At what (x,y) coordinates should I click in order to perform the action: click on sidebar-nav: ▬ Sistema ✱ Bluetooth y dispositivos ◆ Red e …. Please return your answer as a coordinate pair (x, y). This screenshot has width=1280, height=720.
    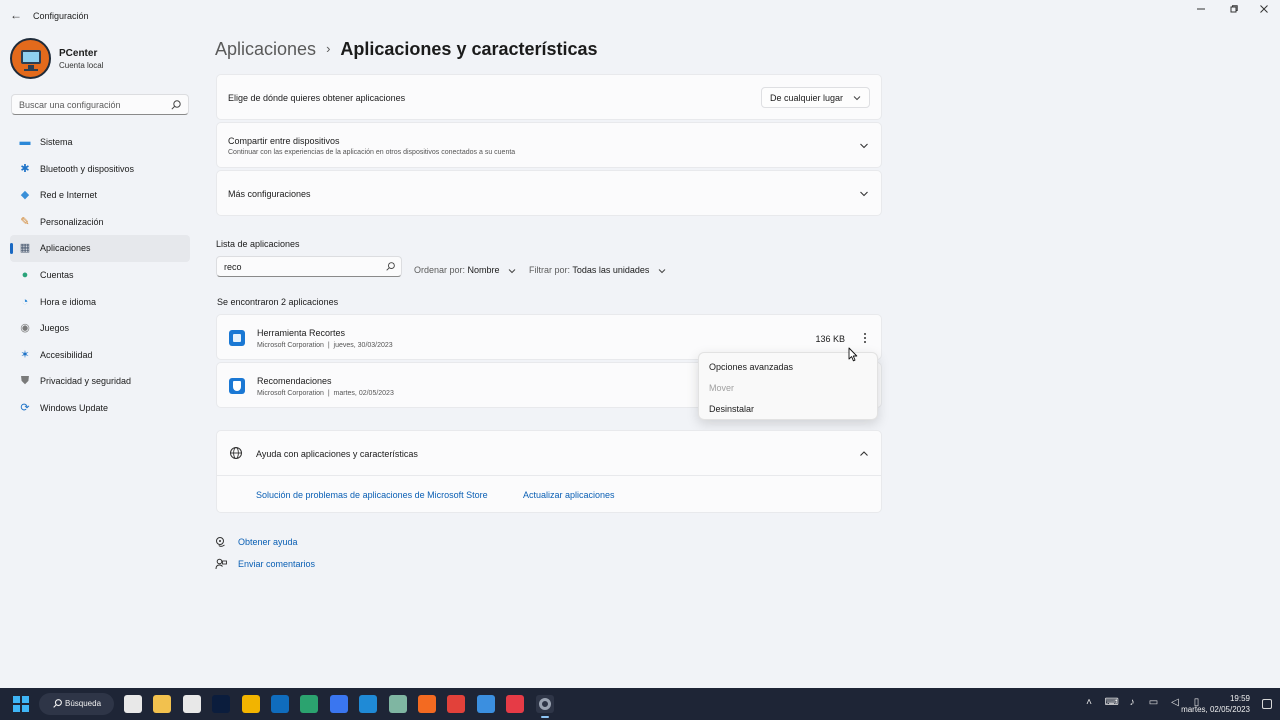
    Looking at the image, I should click on (100, 275).